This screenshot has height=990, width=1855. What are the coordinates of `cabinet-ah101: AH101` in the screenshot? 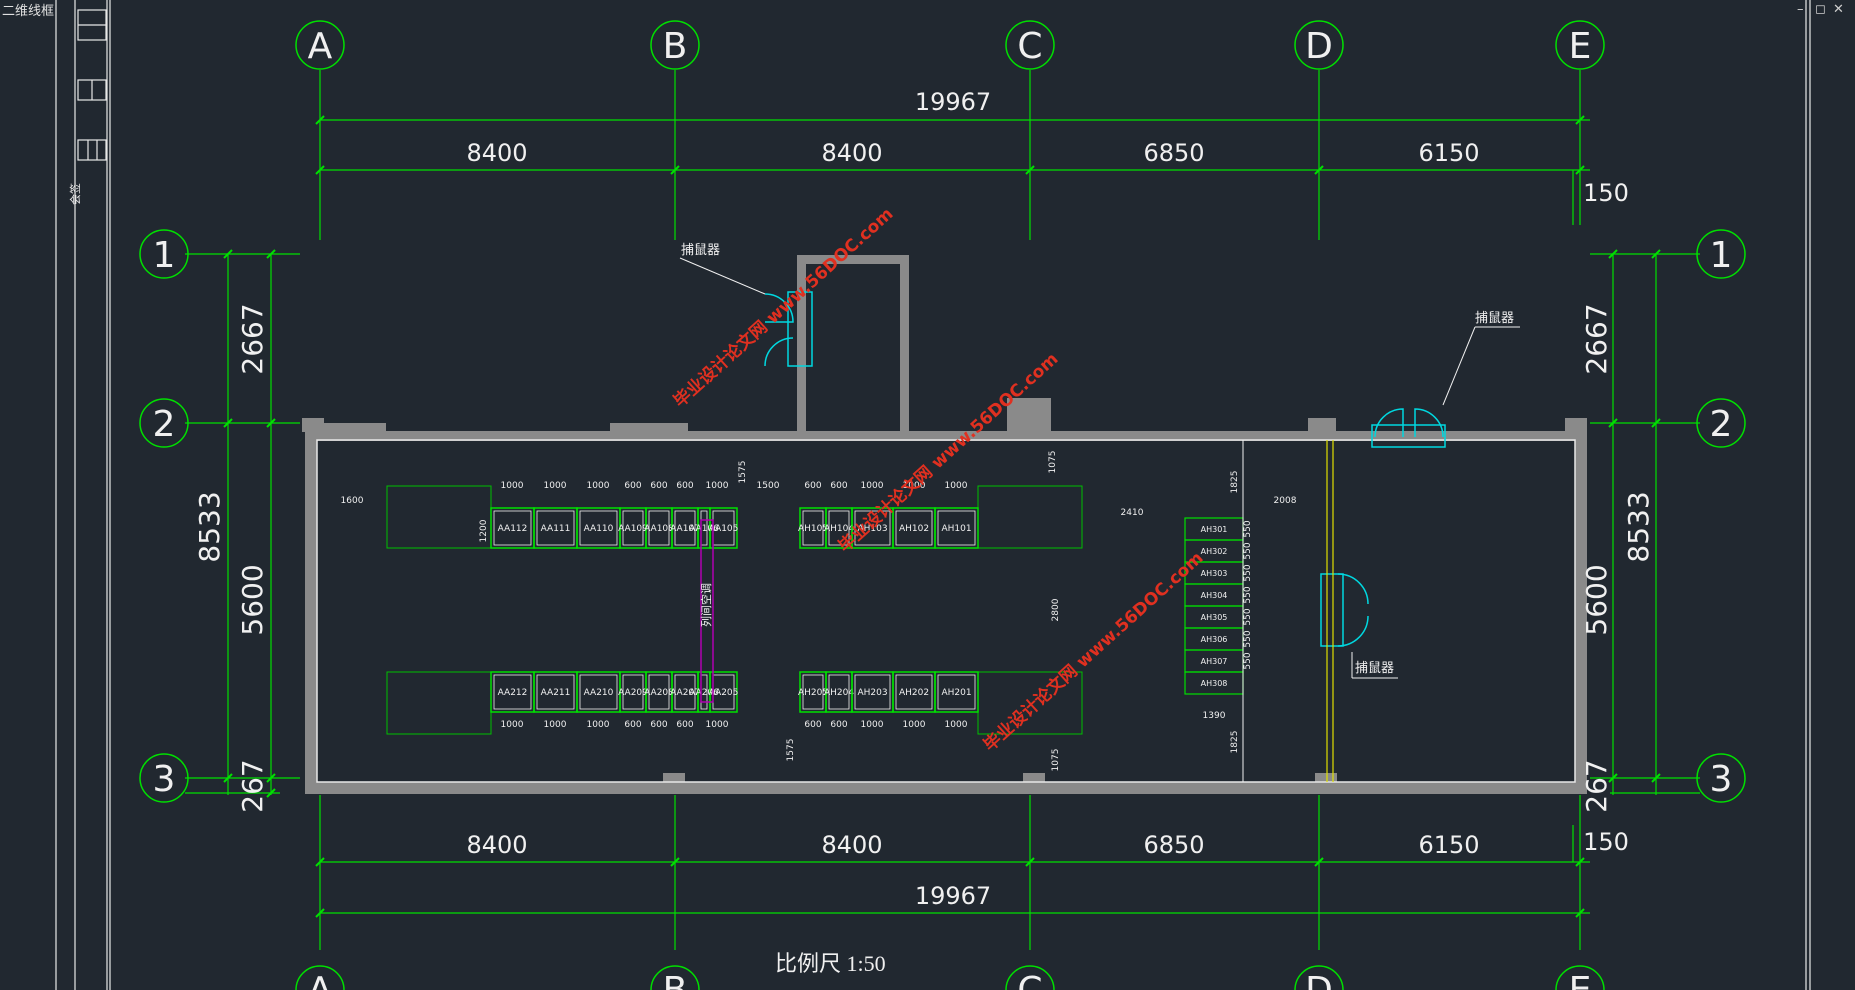 It's located at (956, 528).